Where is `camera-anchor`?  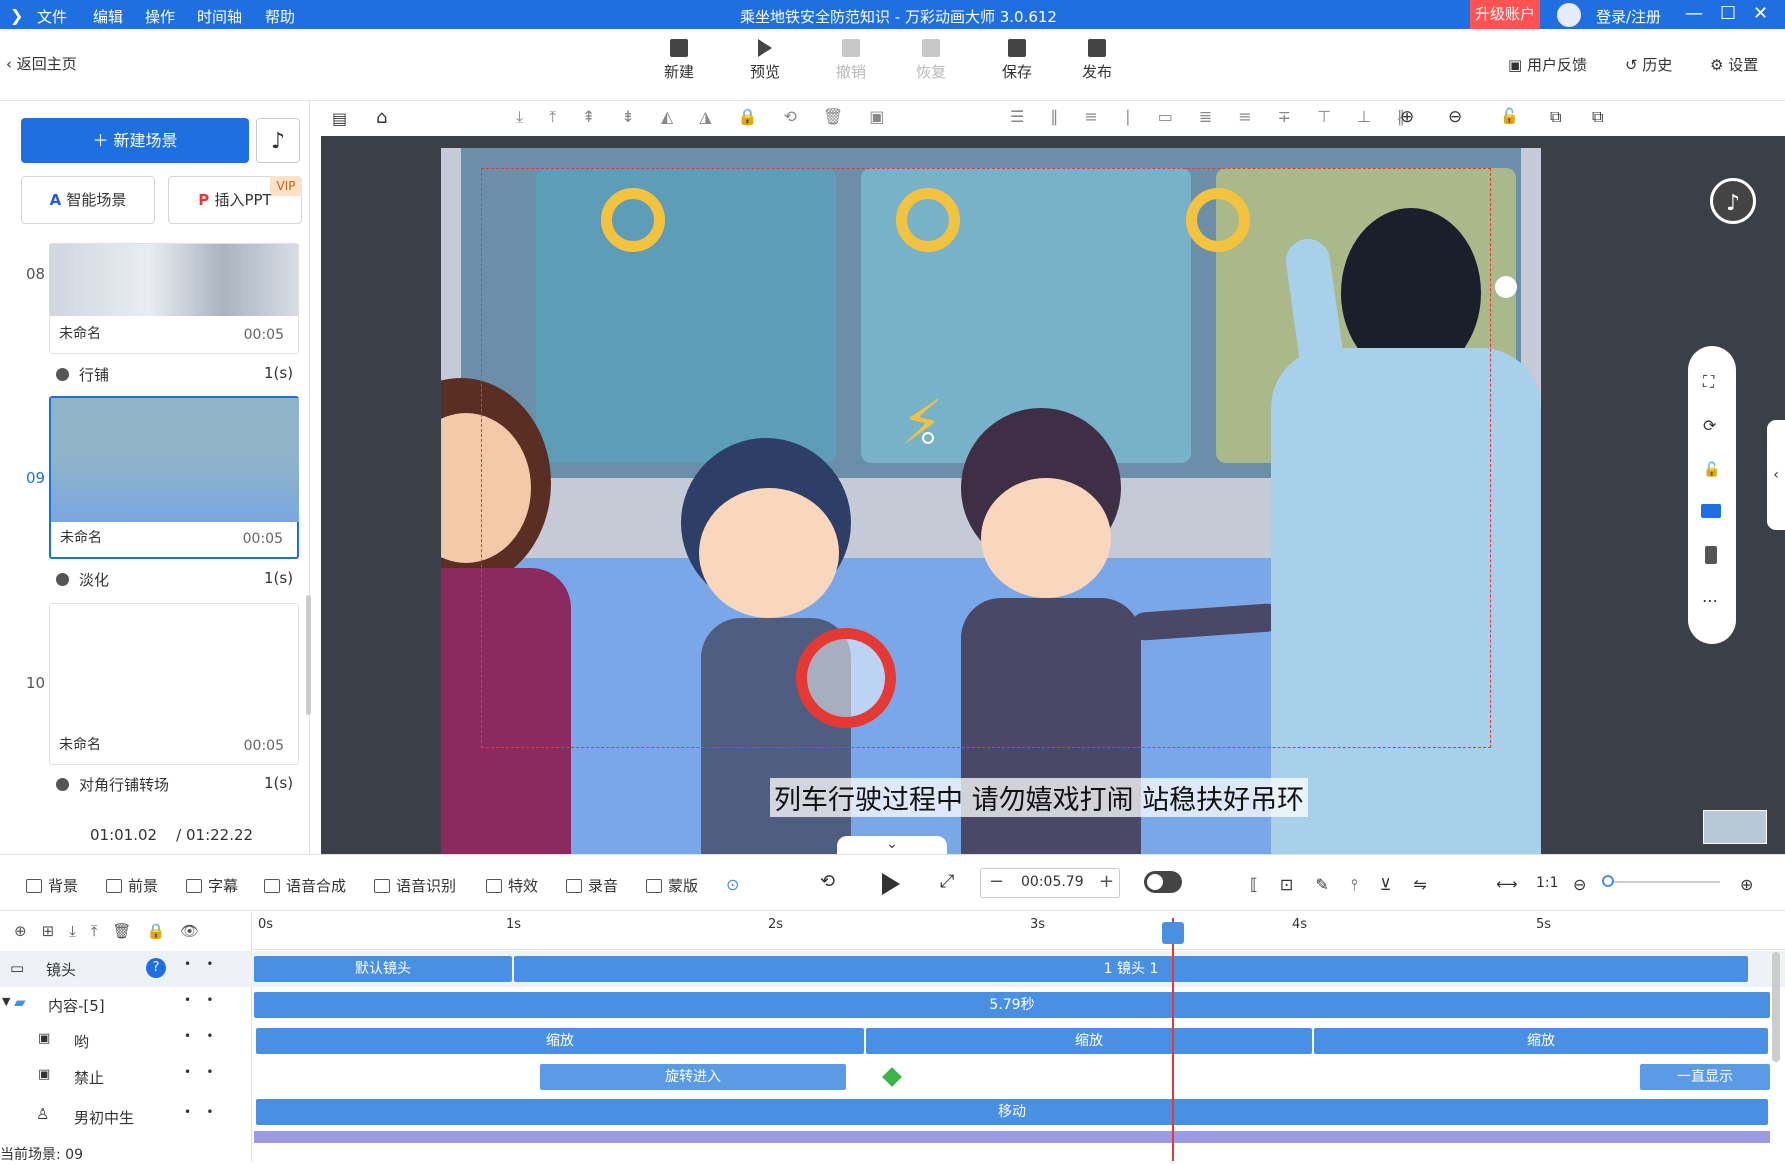
camera-anchor is located at coordinates (1506, 287).